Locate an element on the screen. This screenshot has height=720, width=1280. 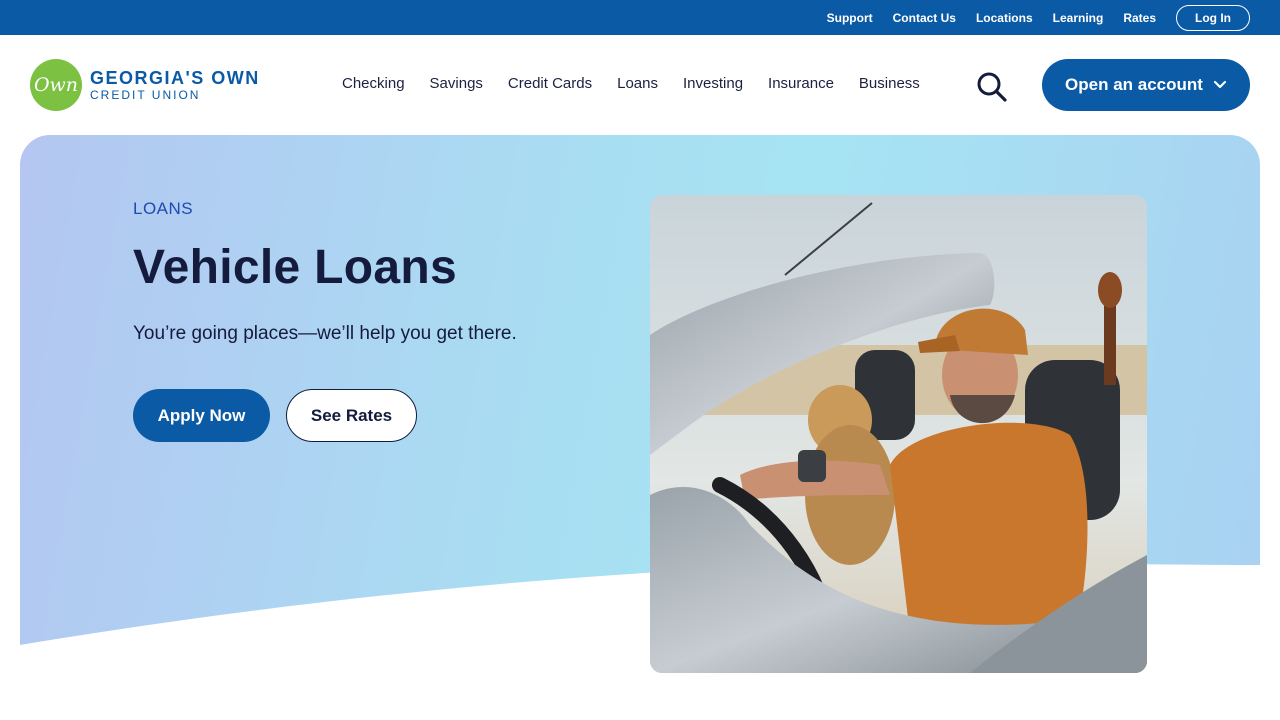
nav-item-loans: Loans is located at coordinates (637, 83).